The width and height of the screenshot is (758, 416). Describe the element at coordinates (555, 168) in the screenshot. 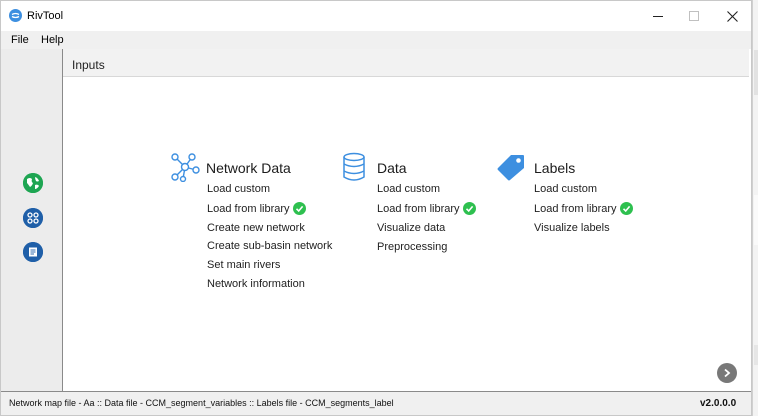

I see `labels-title: Labels` at that location.